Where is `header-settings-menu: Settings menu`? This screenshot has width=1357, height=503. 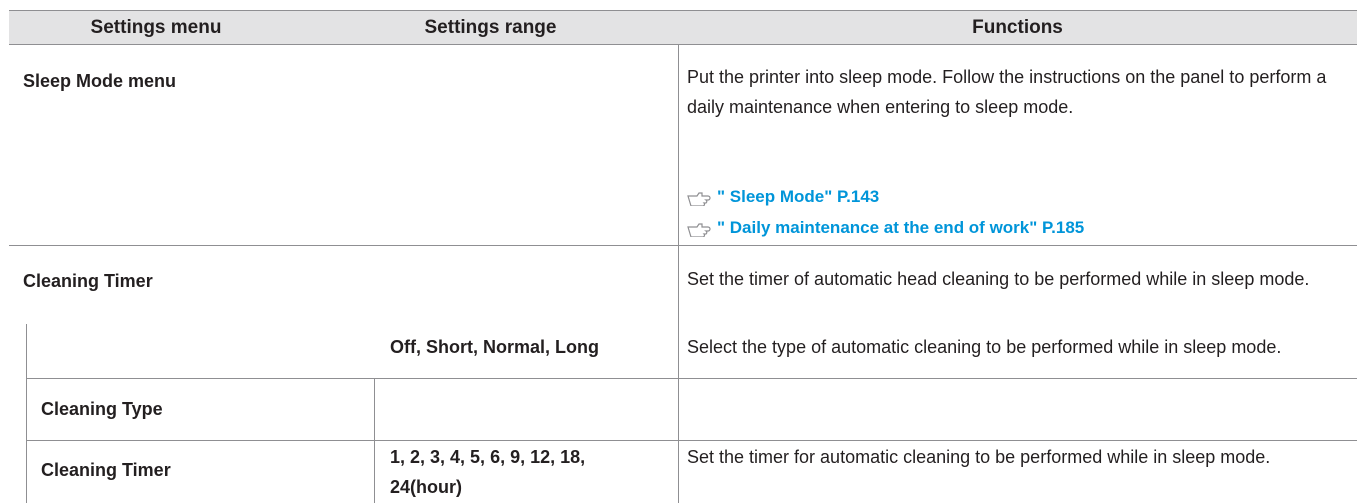 header-settings-menu: Settings menu is located at coordinates (156, 27).